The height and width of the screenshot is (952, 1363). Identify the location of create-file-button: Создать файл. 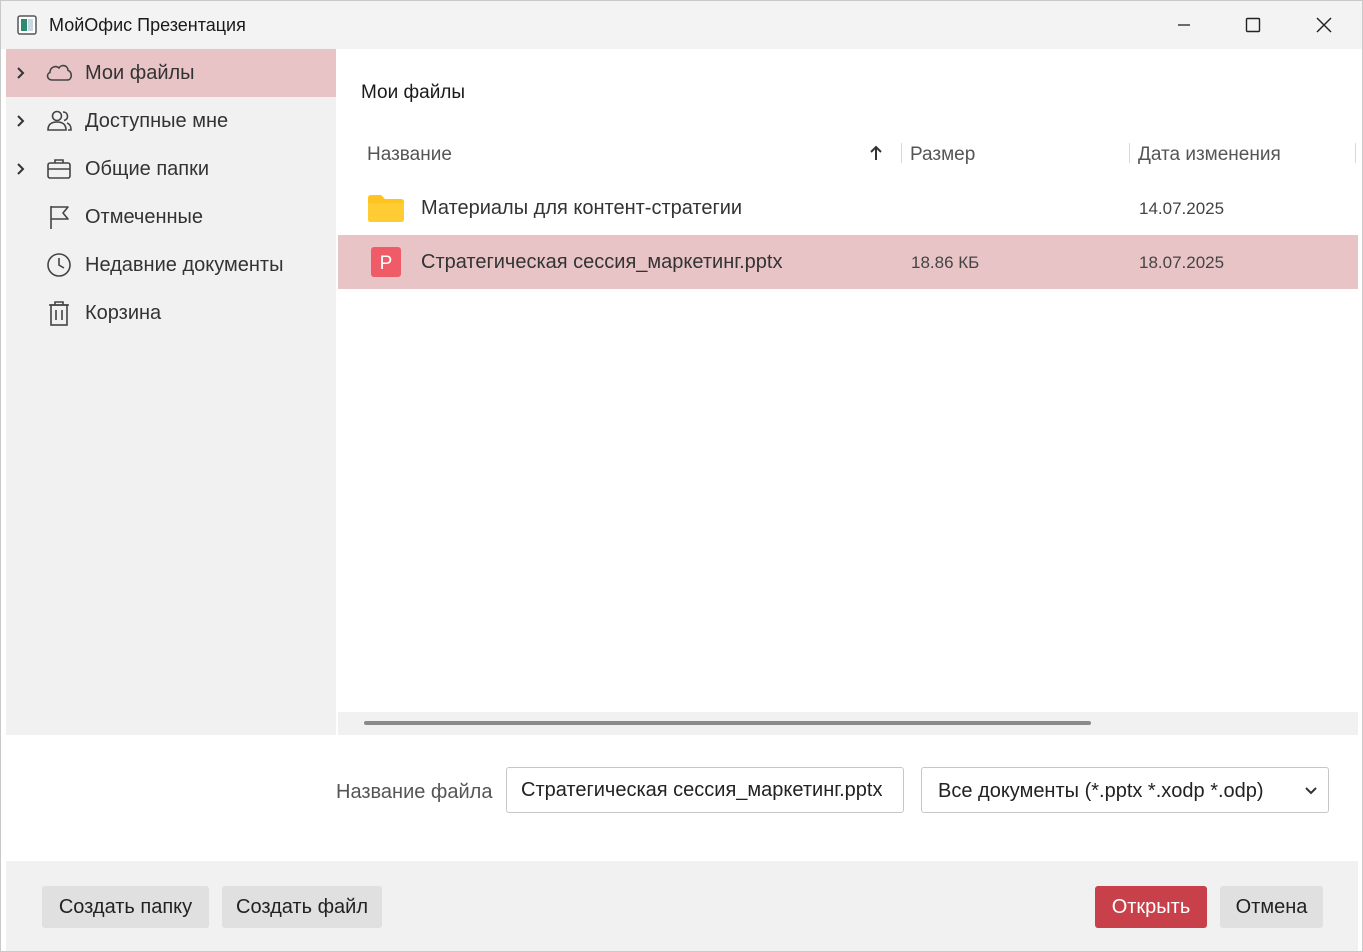
(302, 907).